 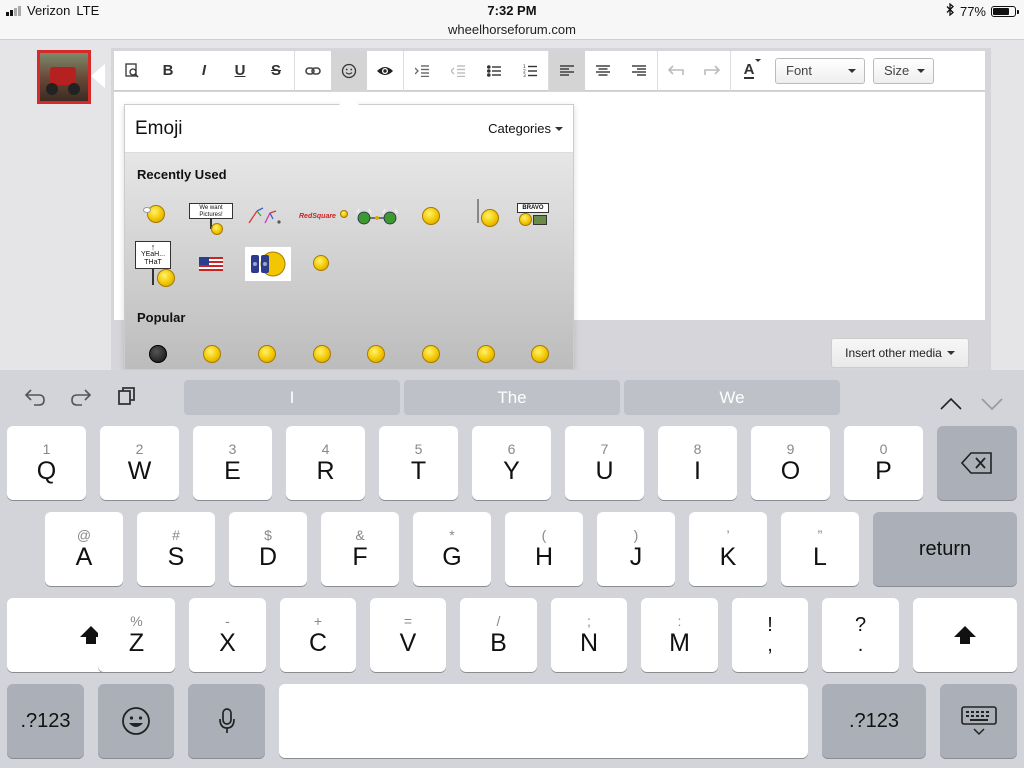 What do you see at coordinates (422, 71) in the screenshot?
I see `indent-icon` at bounding box center [422, 71].